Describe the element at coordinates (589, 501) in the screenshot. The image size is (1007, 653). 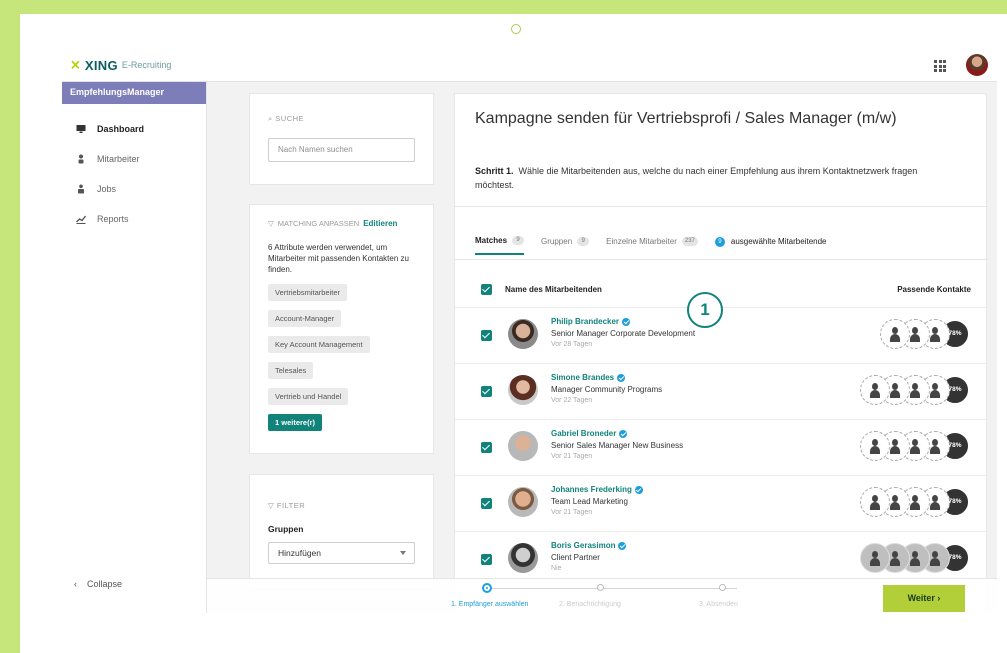
I see `employee-role: Team Lead Marketing` at that location.